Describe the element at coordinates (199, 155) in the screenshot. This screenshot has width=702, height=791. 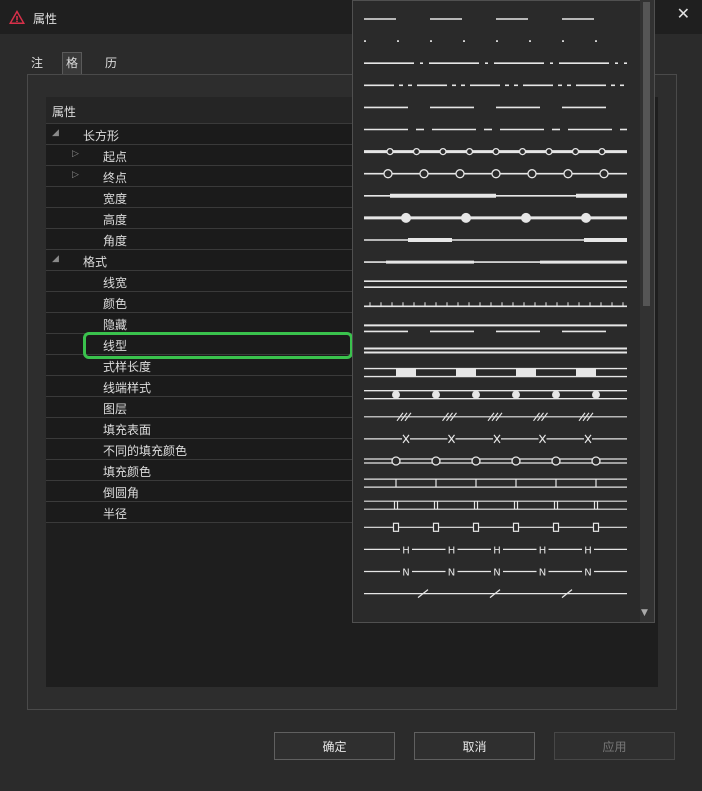
I see `property-row: ▷ 起点` at that location.